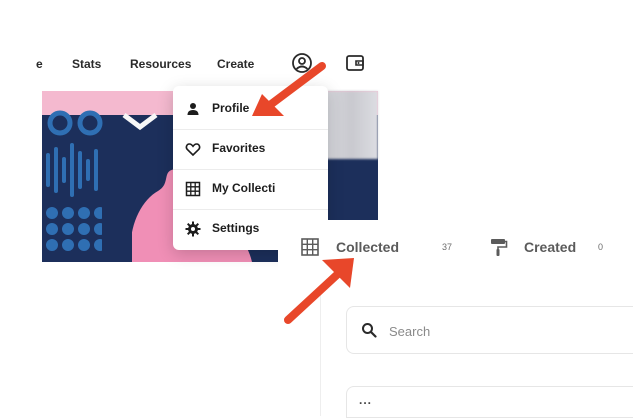 The height and width of the screenshot is (418, 633). I want to click on tab-count: 0, so click(601, 247).